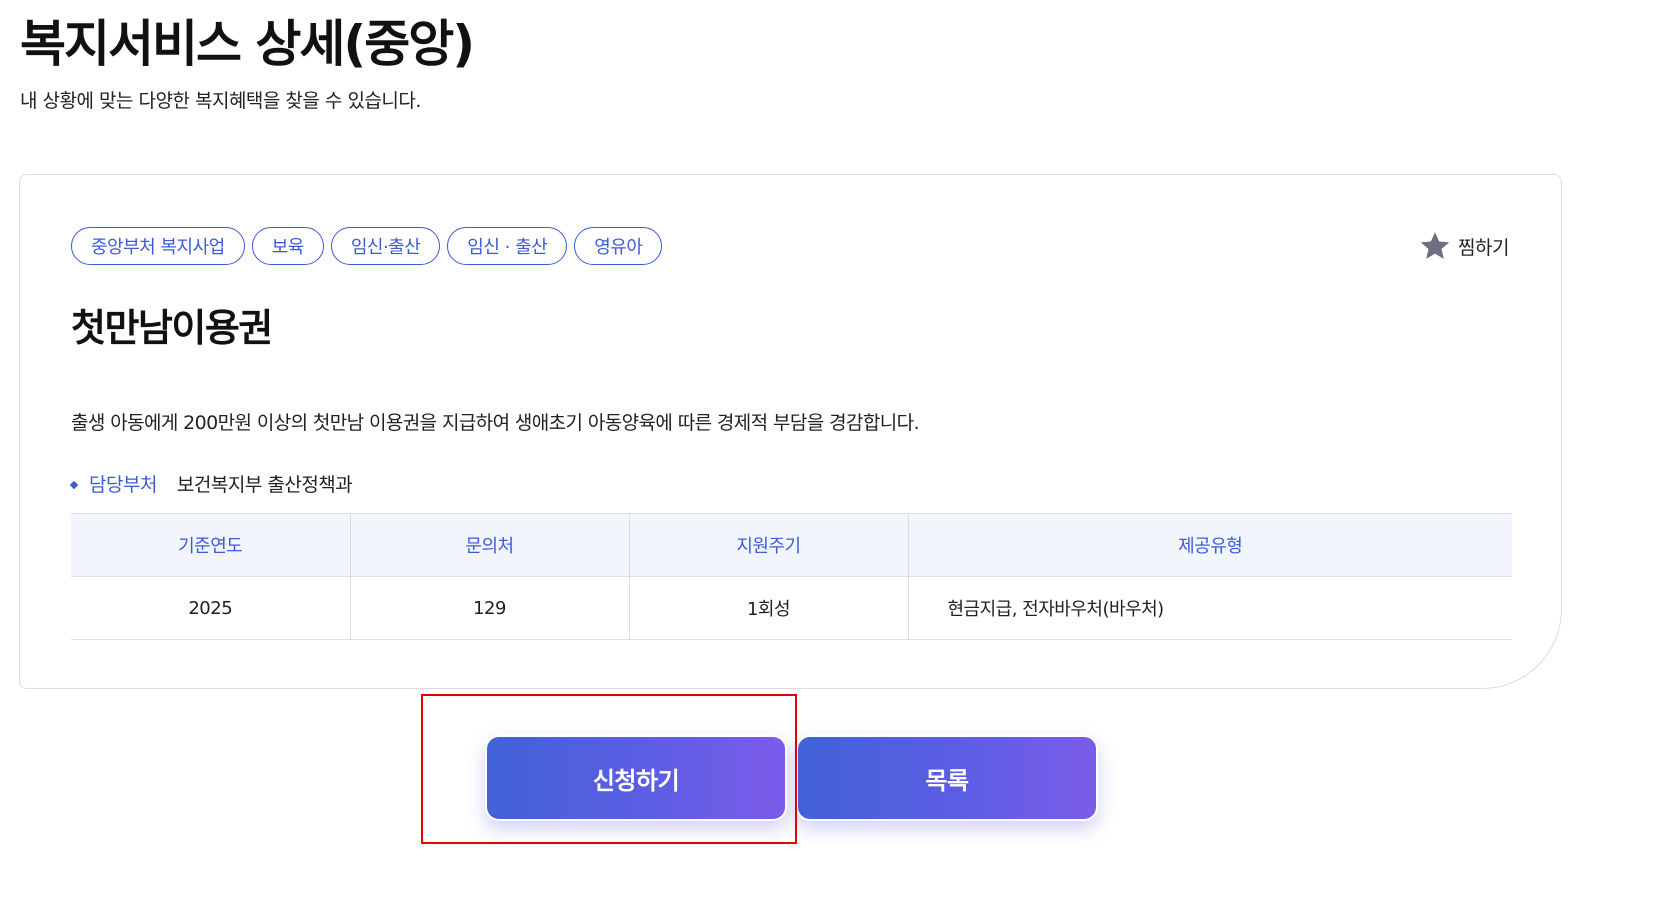 The width and height of the screenshot is (1667, 915). What do you see at coordinates (210, 608) in the screenshot?
I see `cell-base-year: 2025` at bounding box center [210, 608].